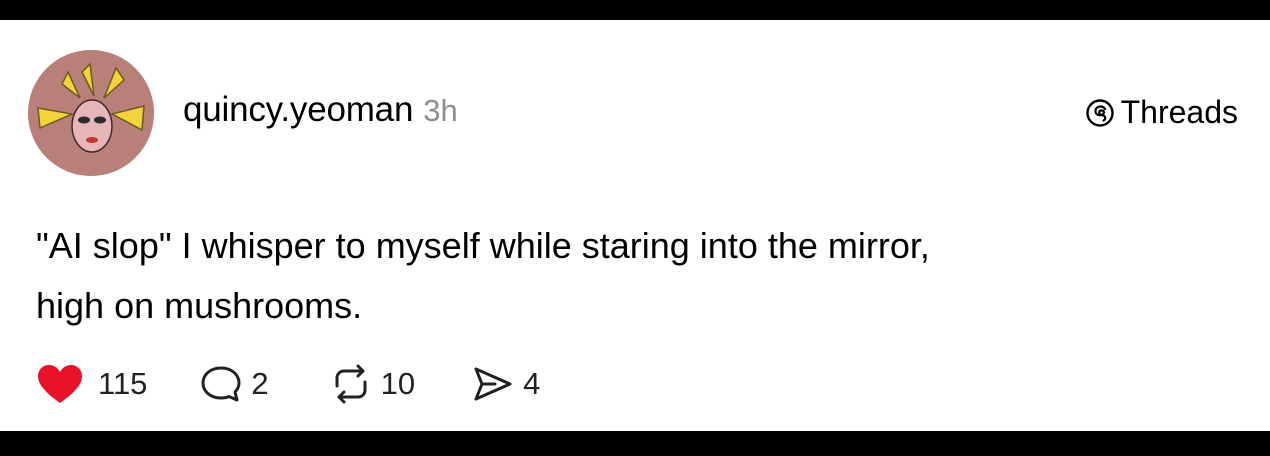  I want to click on reply-count: 2, so click(260, 383).